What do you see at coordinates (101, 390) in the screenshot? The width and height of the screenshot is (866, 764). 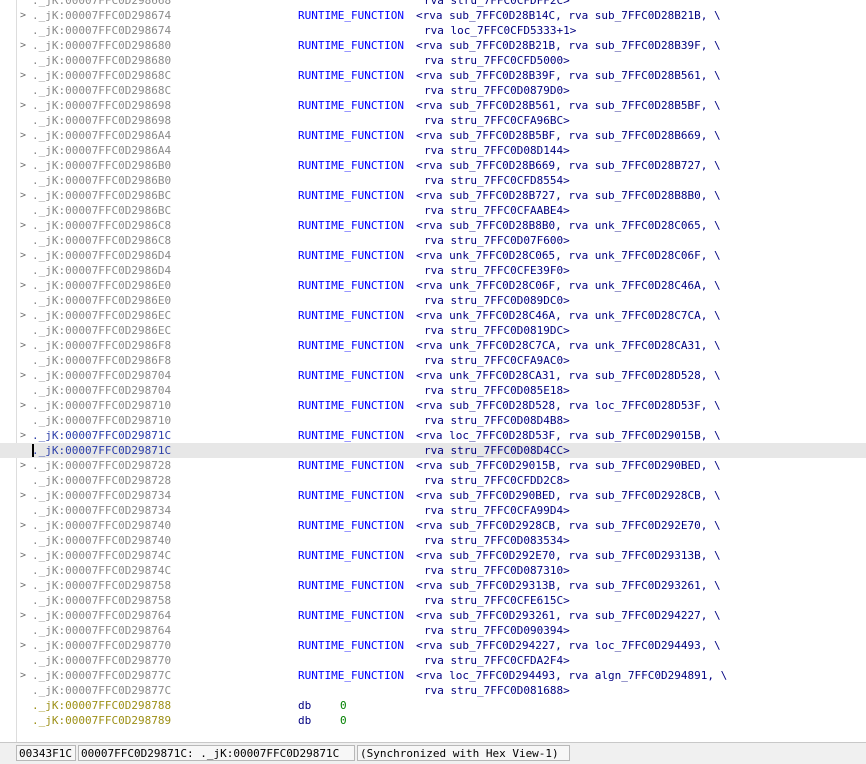 I see `row-address: ._jK:00007FFC0D298704` at bounding box center [101, 390].